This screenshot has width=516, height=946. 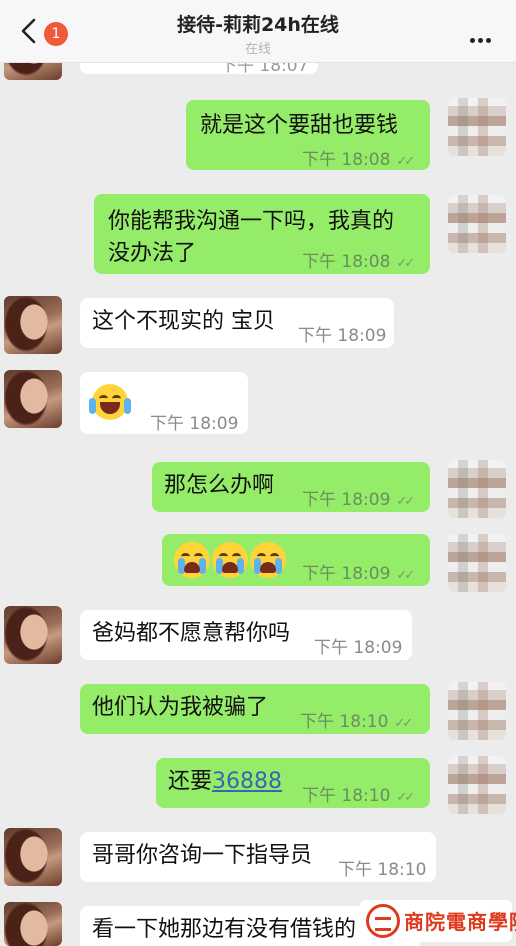 What do you see at coordinates (483, 35) in the screenshot?
I see `more-options-icon` at bounding box center [483, 35].